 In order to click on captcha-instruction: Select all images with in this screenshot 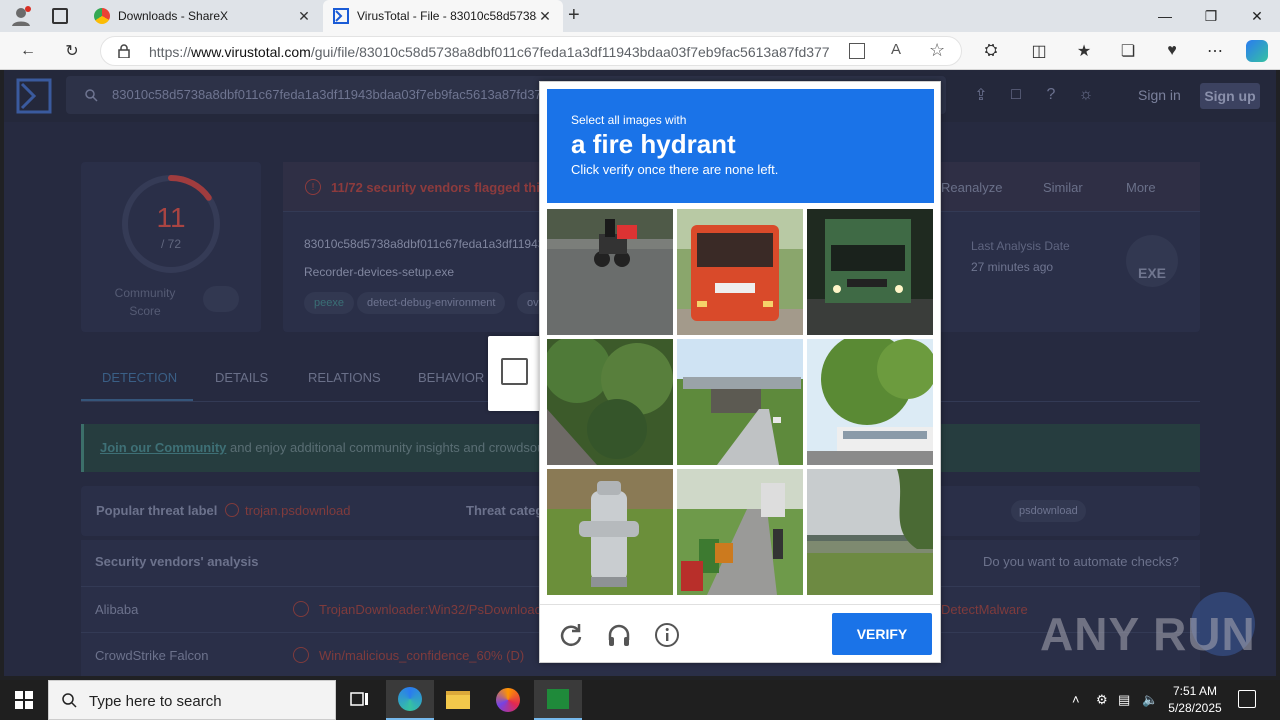, I will do `click(629, 120)`.